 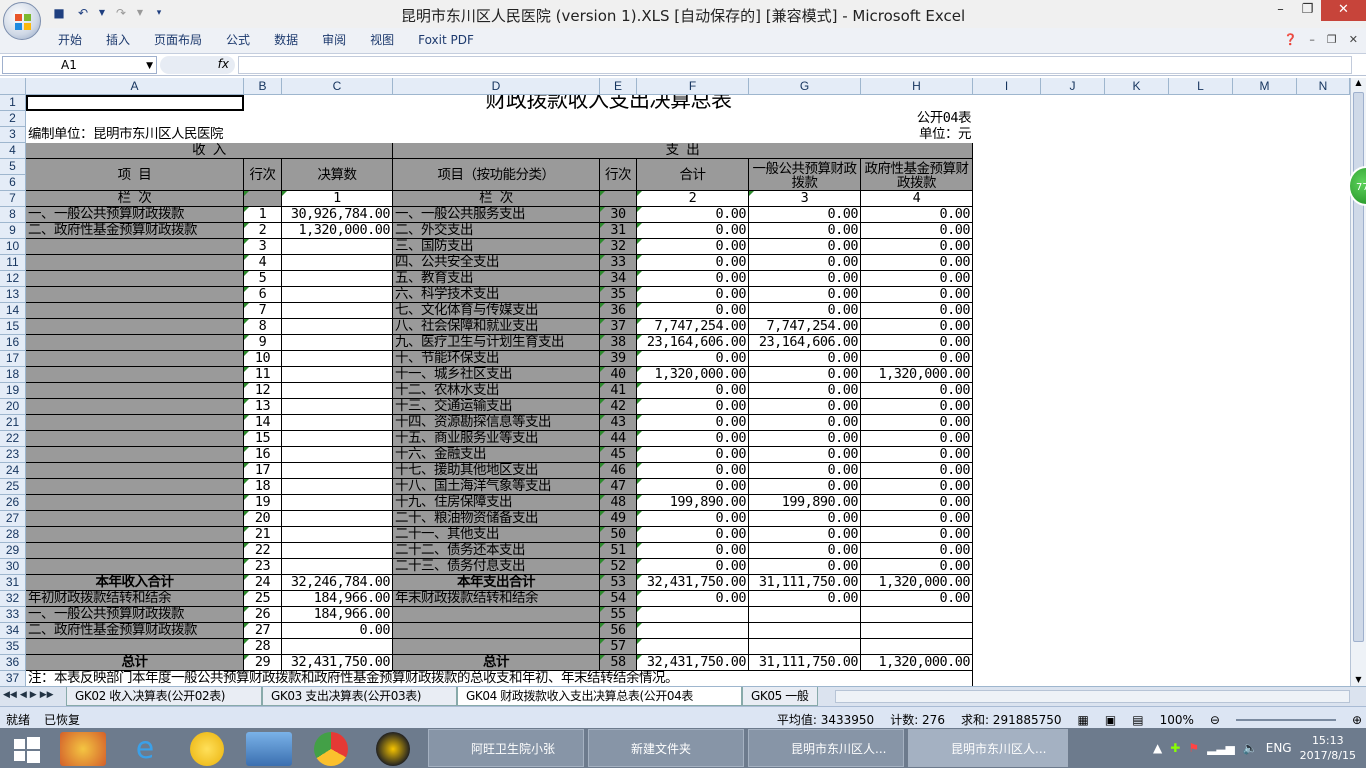 I want to click on row-header: 25, so click(x=13, y=487).